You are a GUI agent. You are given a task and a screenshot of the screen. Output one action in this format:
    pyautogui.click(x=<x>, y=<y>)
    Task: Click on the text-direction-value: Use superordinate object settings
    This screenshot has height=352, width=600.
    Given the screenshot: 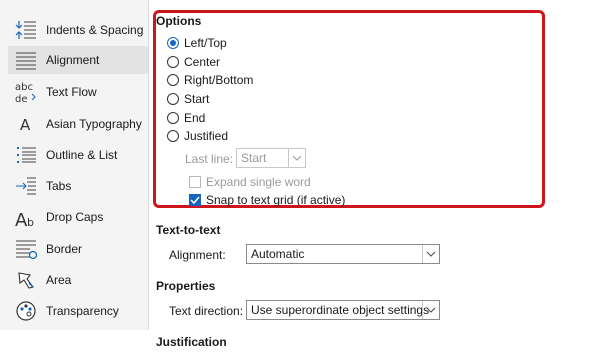 What is the action you would take?
    pyautogui.click(x=340, y=310)
    